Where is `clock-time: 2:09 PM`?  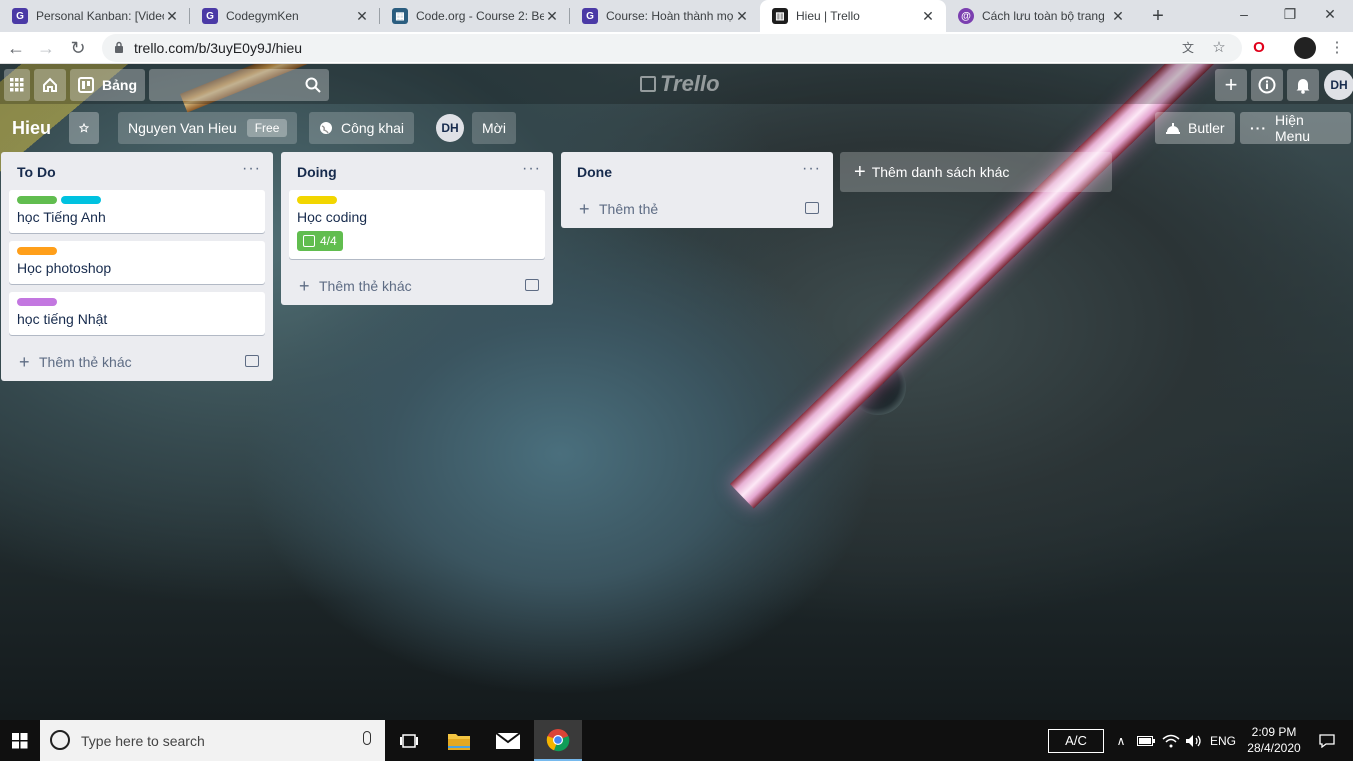 clock-time: 2:09 PM is located at coordinates (1274, 732).